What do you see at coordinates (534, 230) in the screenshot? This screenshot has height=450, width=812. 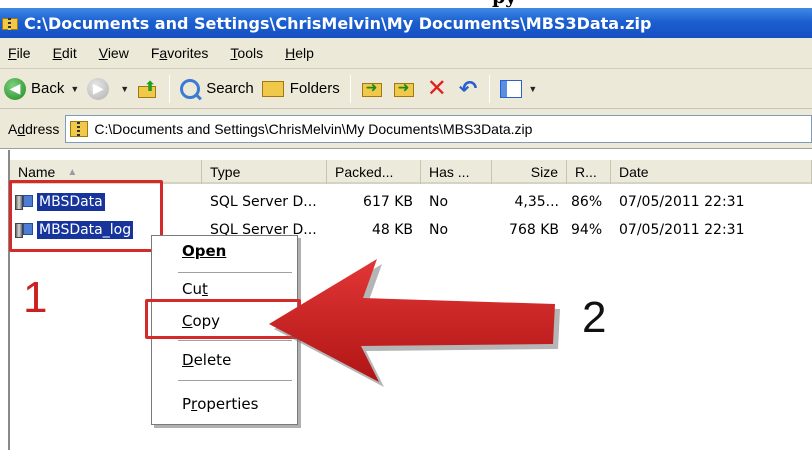 I see `cell-size: 768 KB` at bounding box center [534, 230].